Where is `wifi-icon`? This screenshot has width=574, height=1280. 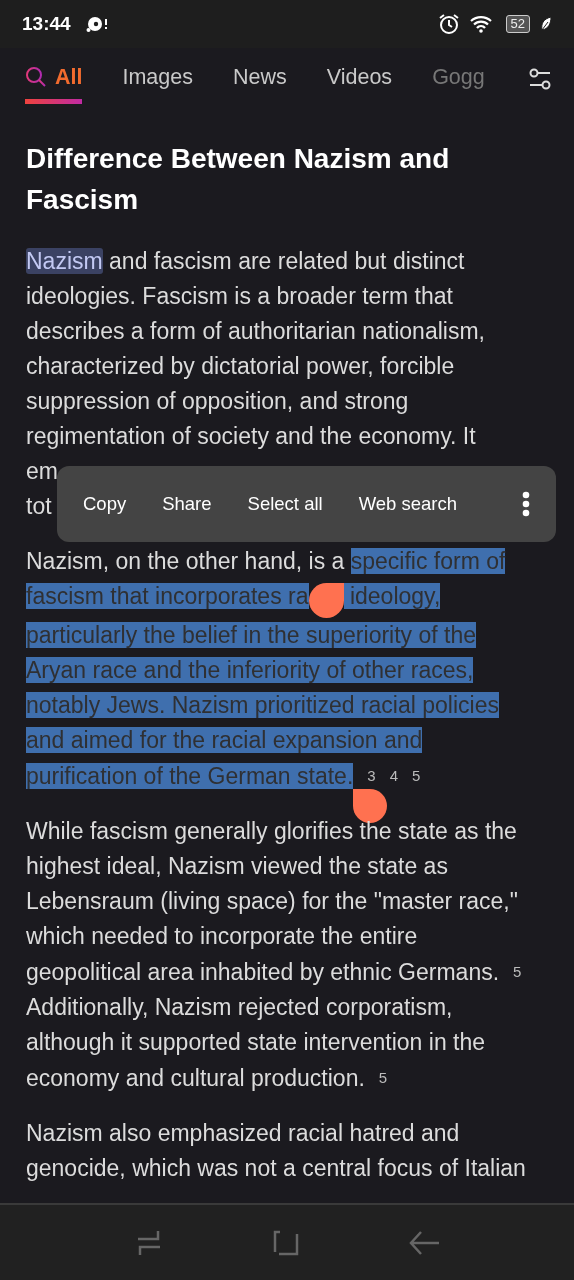 wifi-icon is located at coordinates (480, 24).